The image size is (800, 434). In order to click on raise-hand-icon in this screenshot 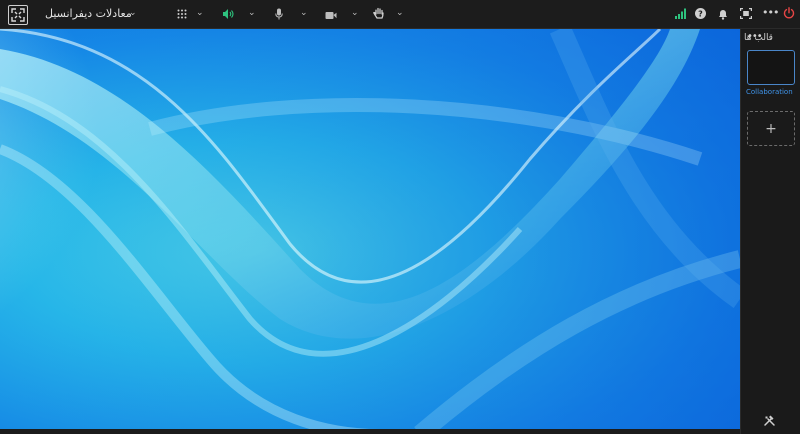, I will do `click(379, 15)`.